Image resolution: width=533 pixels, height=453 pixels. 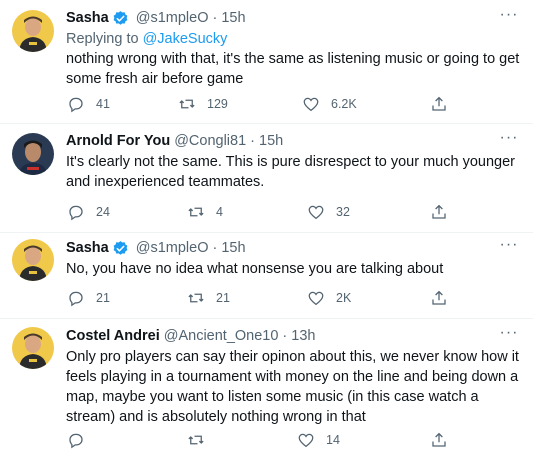 I want to click on like-button: 2K, so click(x=329, y=298).